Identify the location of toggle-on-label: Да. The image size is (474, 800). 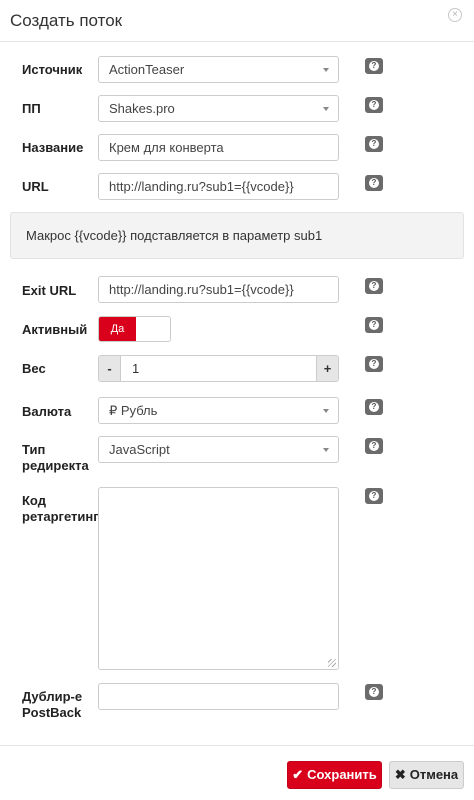
(117, 329).